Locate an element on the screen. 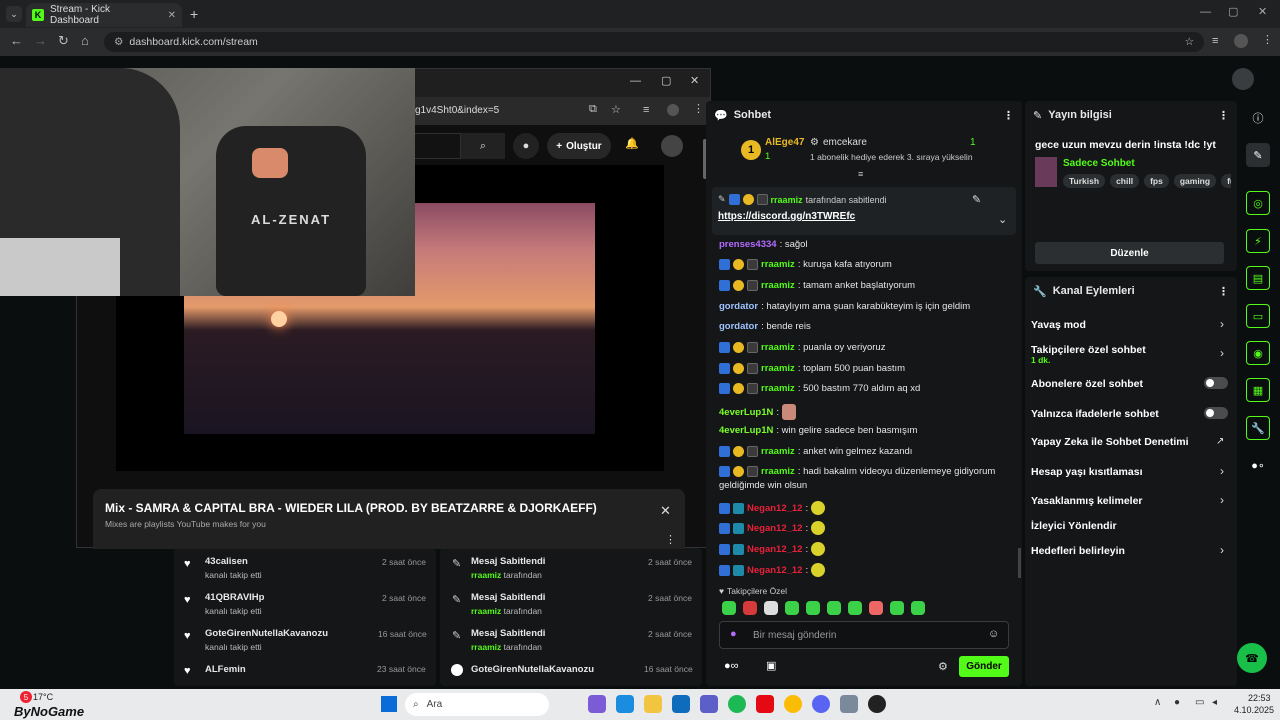  mix-menu-icon: ⋮ is located at coordinates (670, 539).